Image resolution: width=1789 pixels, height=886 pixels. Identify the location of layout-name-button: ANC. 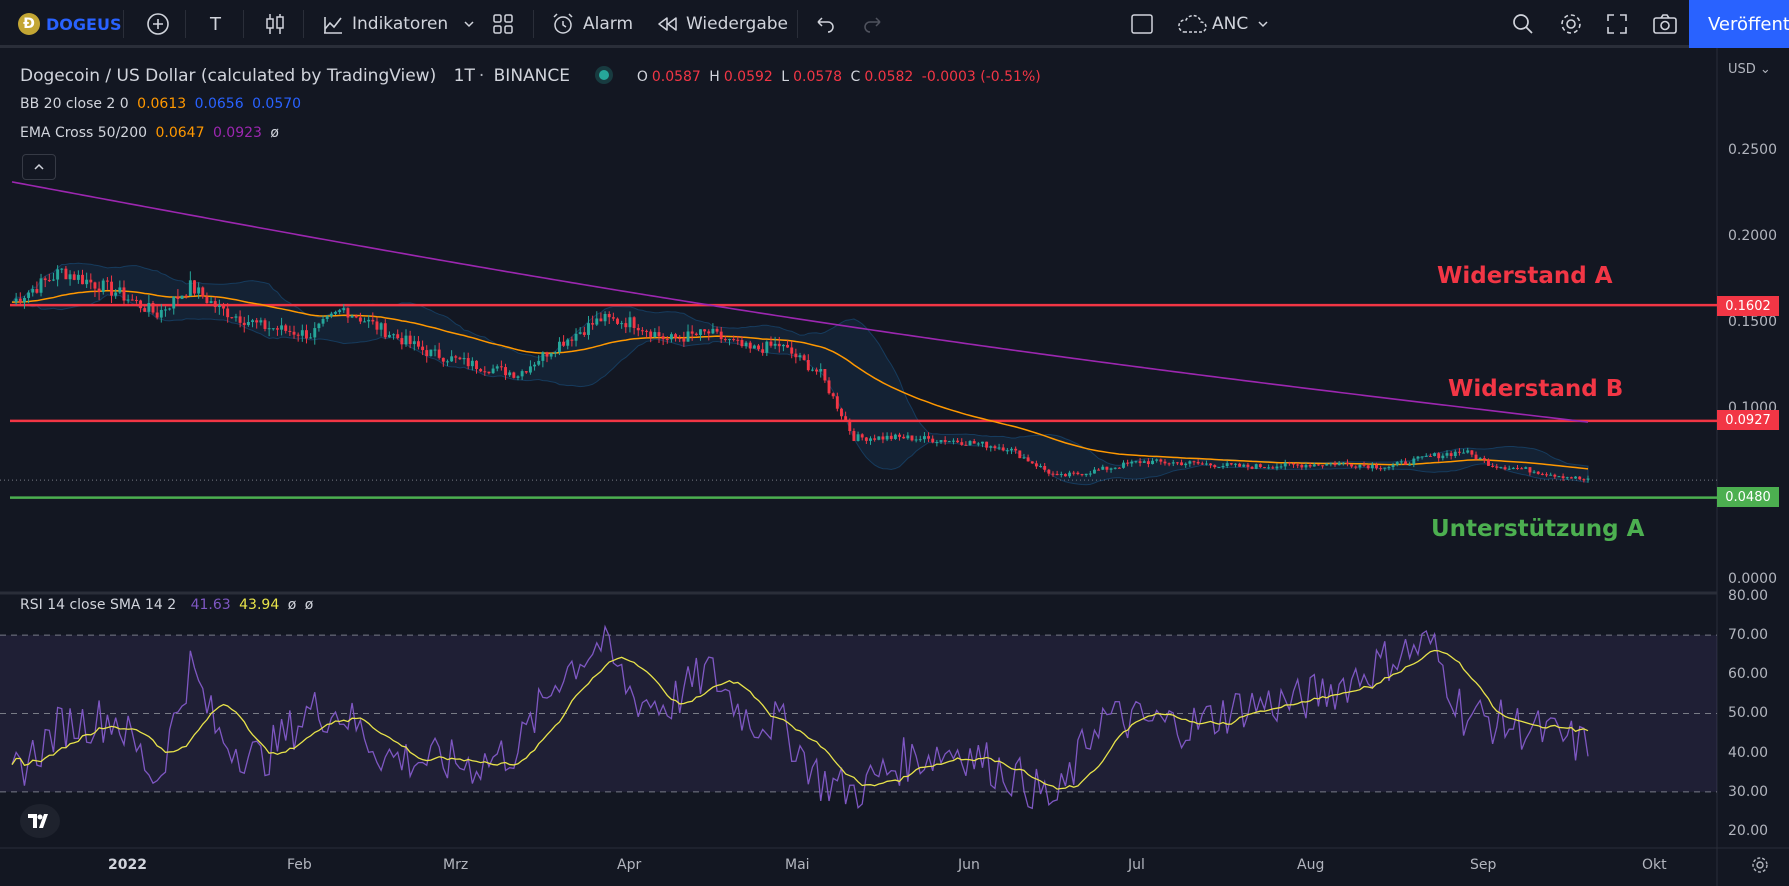
(1223, 24).